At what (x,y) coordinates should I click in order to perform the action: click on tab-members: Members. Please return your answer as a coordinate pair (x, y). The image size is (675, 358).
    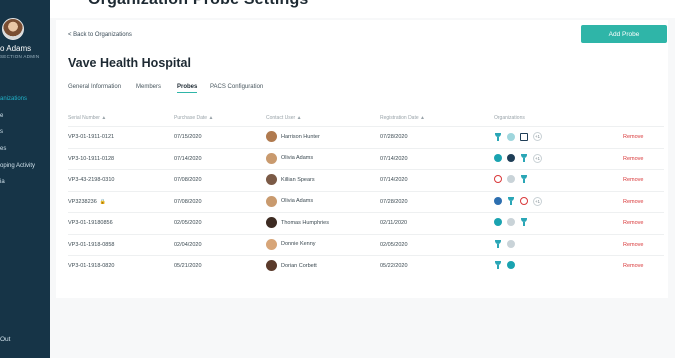
    Looking at the image, I should click on (148, 87).